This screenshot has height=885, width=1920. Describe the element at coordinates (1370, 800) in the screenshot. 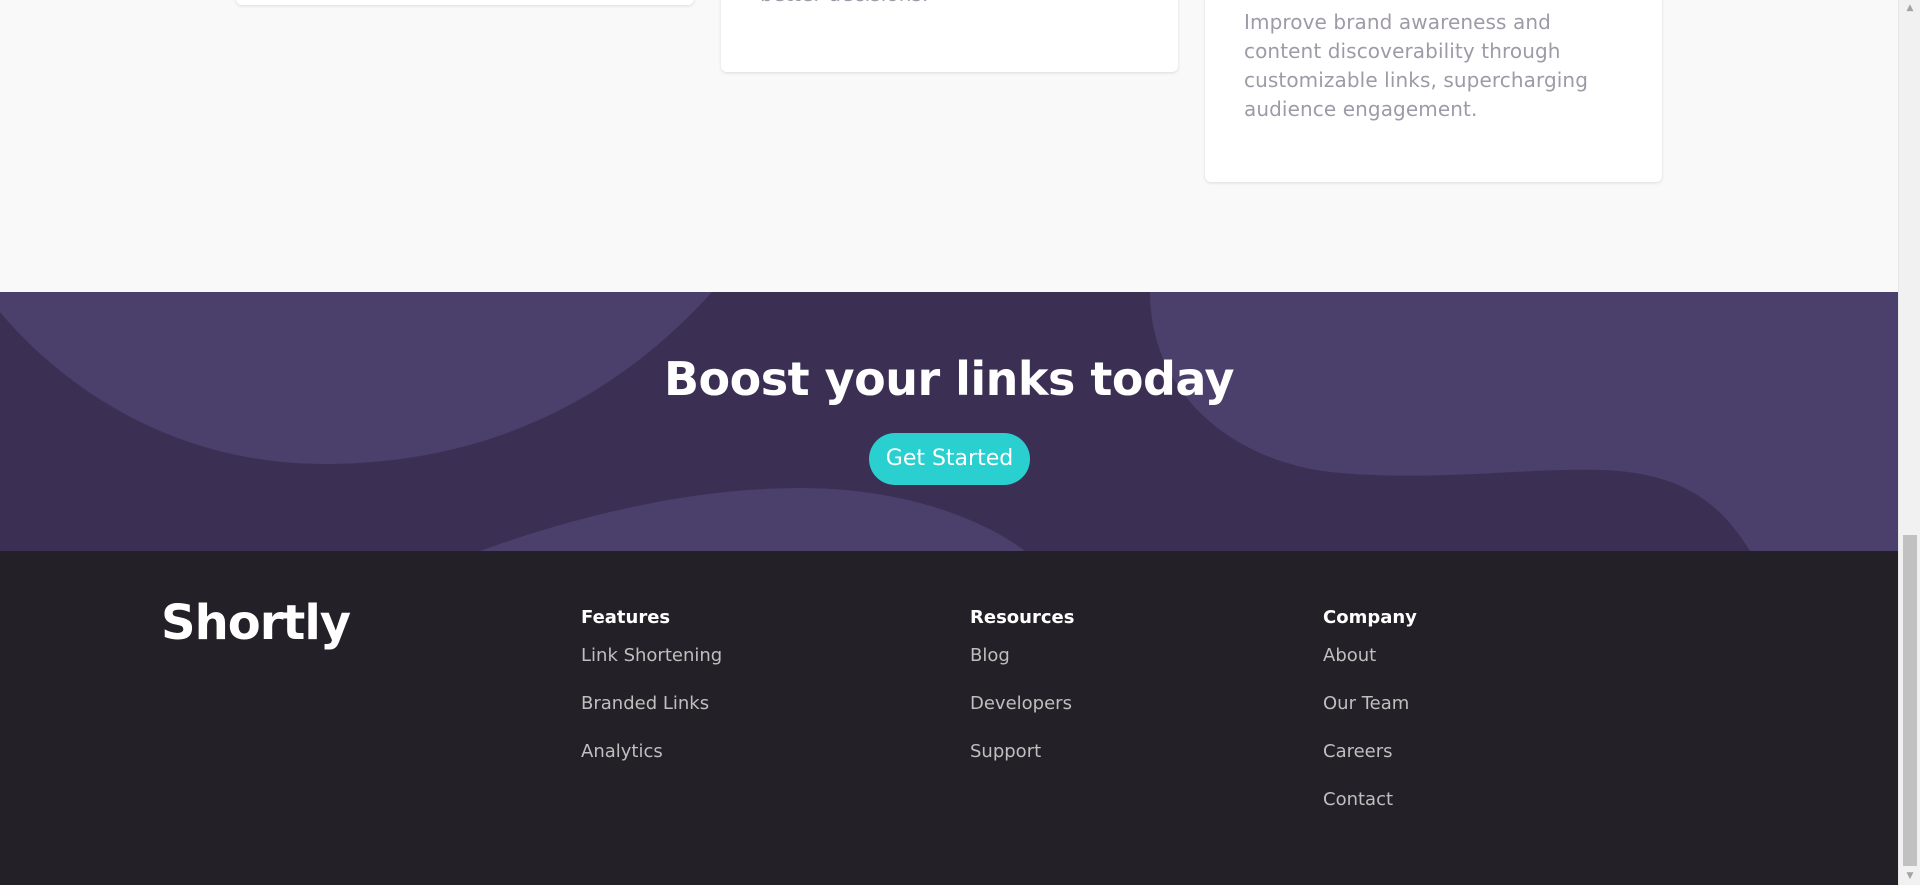

I see `footer-link-contact: Contact` at that location.